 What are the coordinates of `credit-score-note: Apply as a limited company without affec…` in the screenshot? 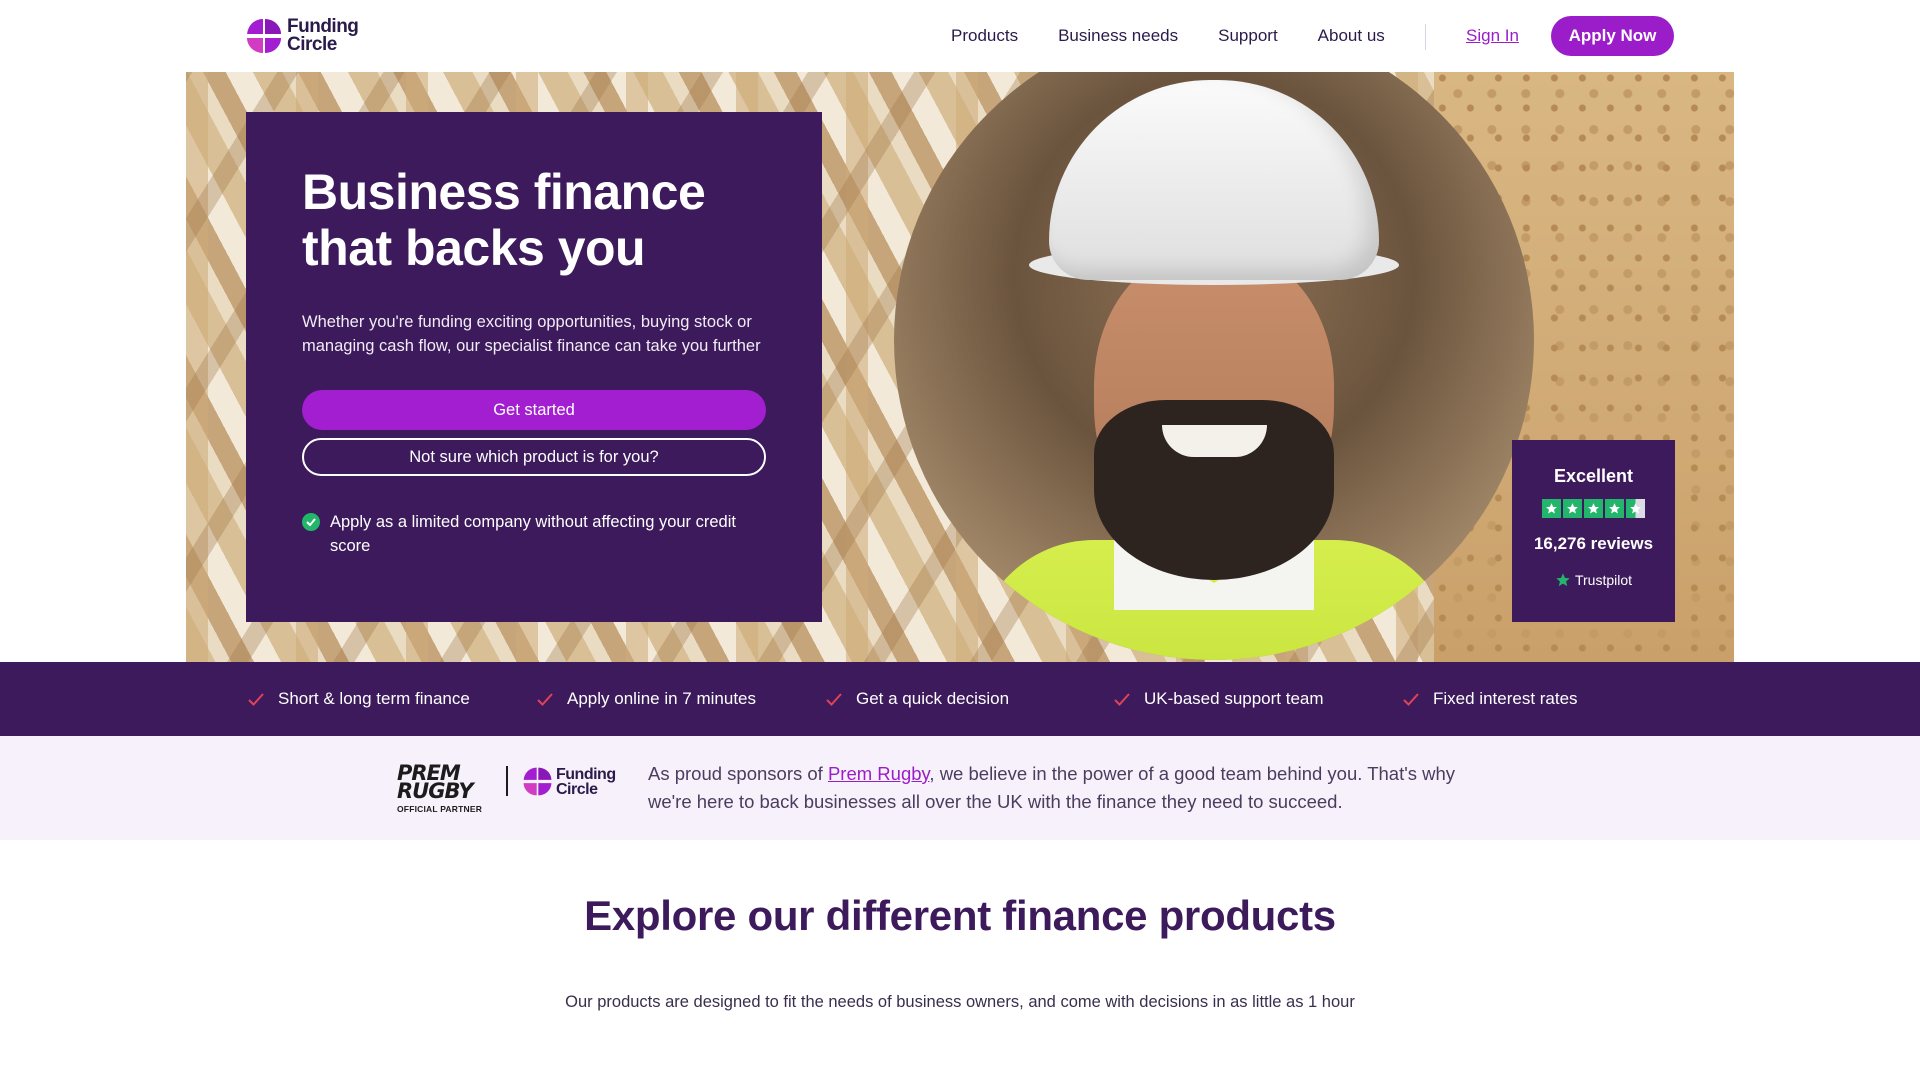 It's located at (537, 534).